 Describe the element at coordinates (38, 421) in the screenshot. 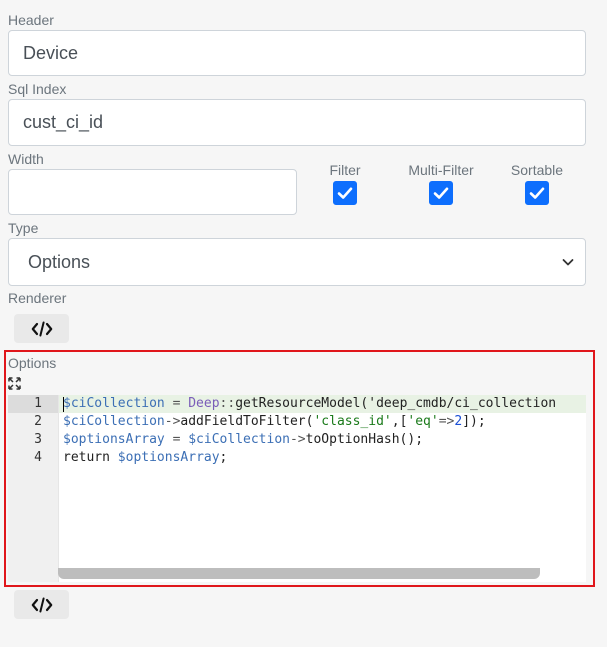

I see `line-number: 2` at that location.